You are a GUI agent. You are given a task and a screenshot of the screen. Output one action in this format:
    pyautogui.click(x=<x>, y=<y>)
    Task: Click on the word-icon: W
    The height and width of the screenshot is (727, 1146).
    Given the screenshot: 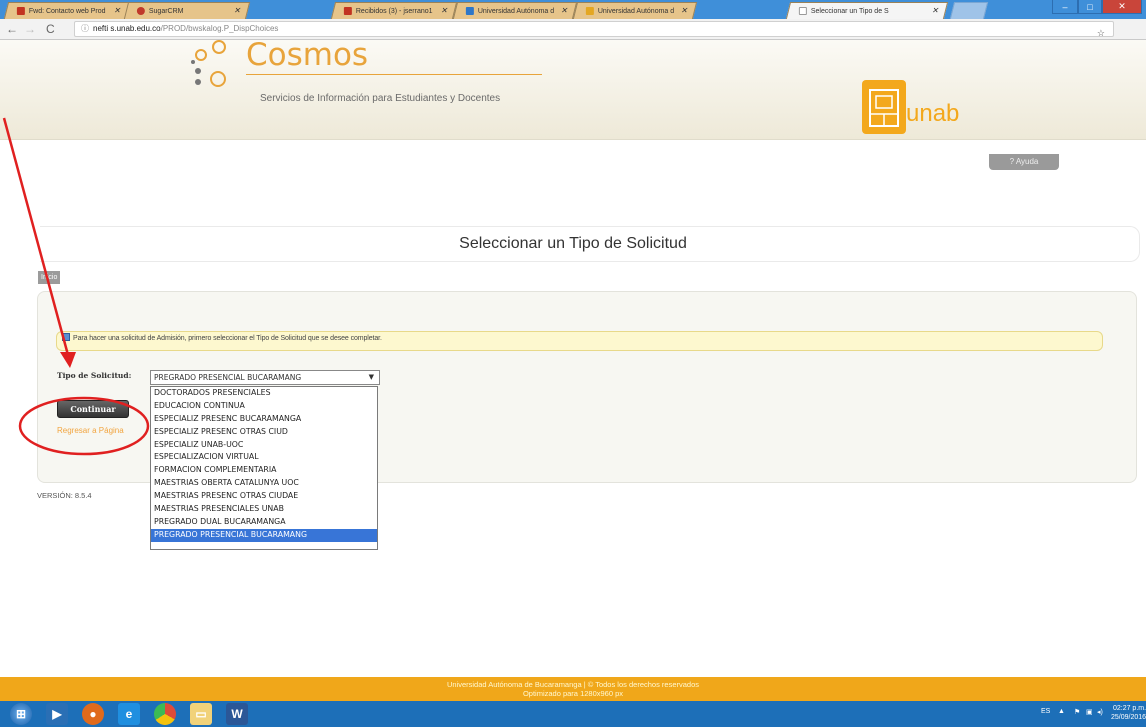 What is the action you would take?
    pyautogui.click(x=237, y=714)
    